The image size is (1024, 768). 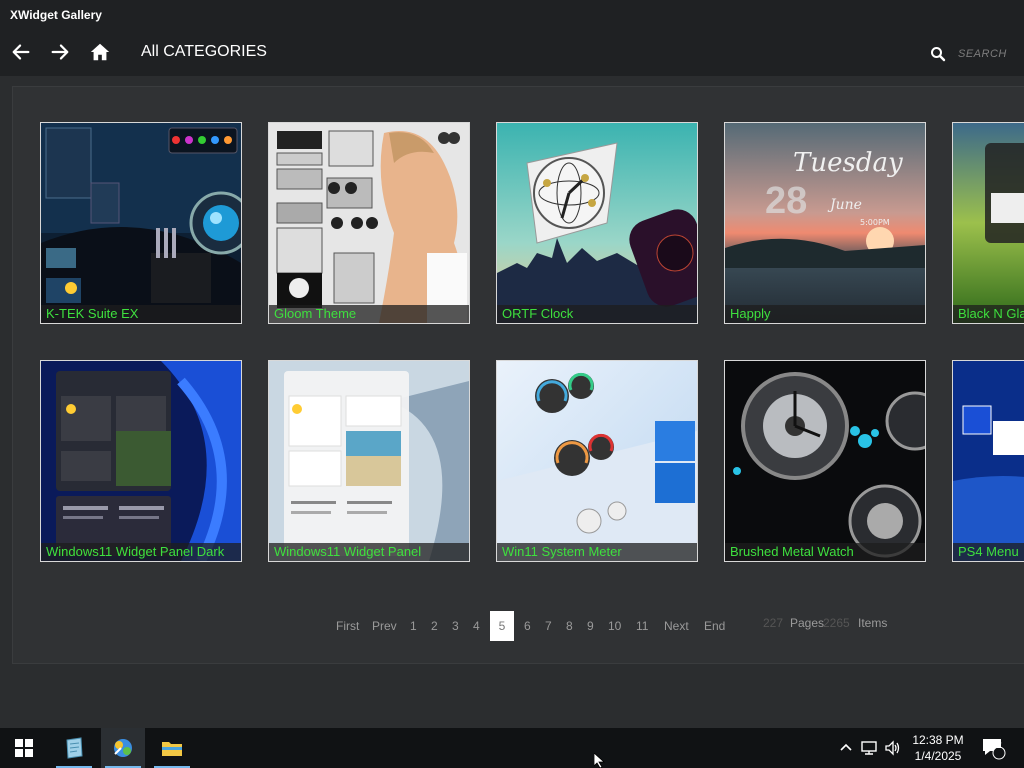 I want to click on system-clock: 12:38 PM 1/4/2025, so click(x=938, y=748).